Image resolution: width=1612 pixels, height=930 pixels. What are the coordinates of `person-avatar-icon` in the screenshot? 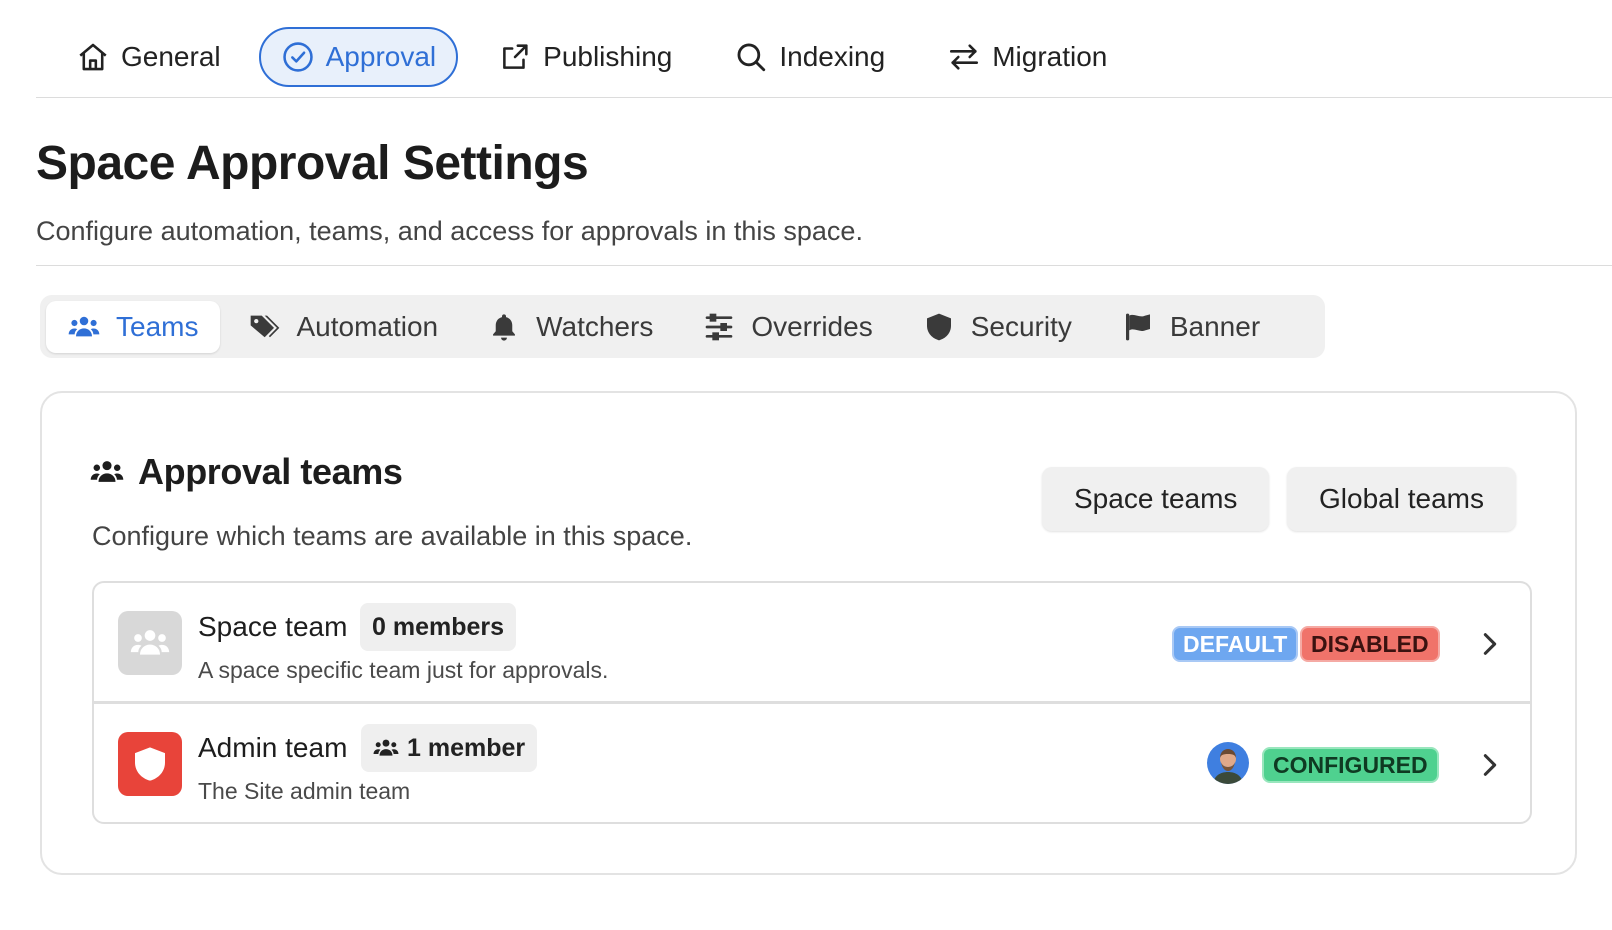 It's located at (1228, 763).